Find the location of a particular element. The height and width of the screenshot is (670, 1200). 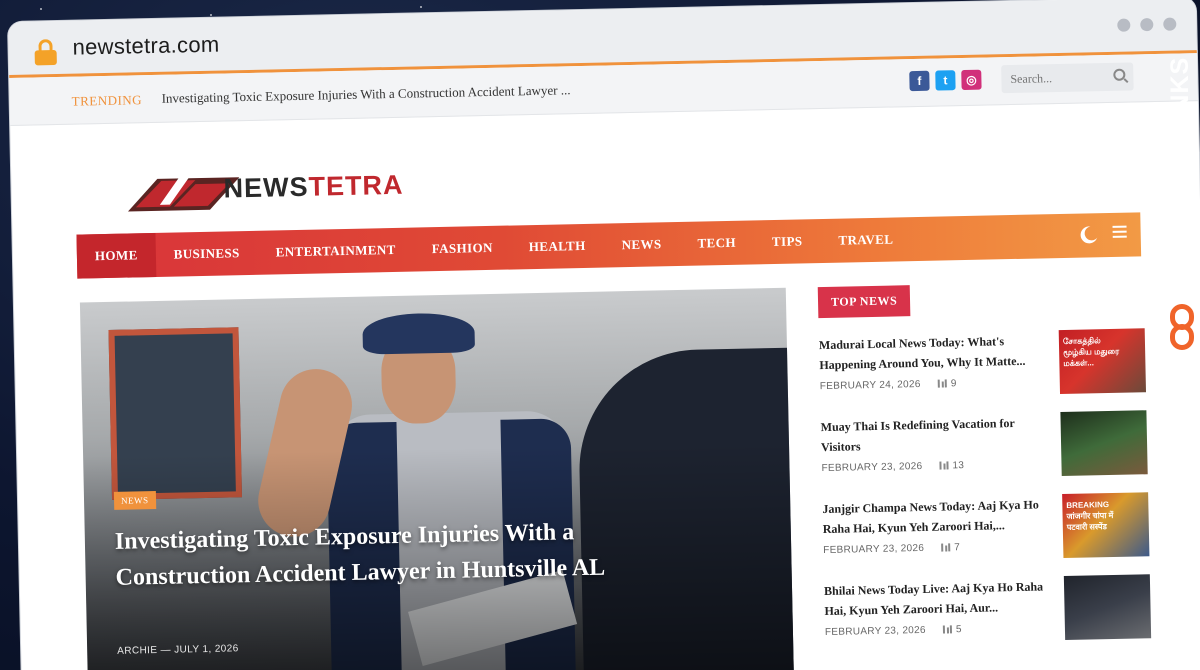

logo-mark-icon is located at coordinates (183, 193).